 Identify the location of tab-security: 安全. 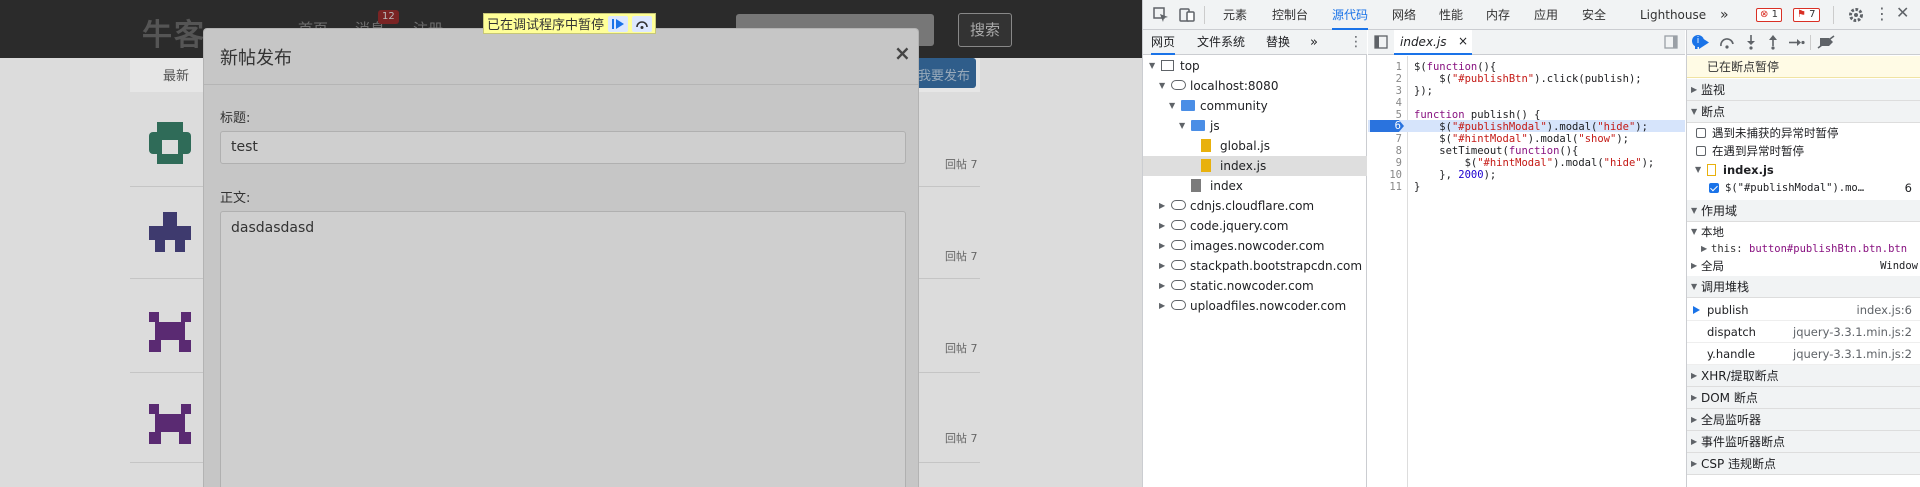
(1594, 15).